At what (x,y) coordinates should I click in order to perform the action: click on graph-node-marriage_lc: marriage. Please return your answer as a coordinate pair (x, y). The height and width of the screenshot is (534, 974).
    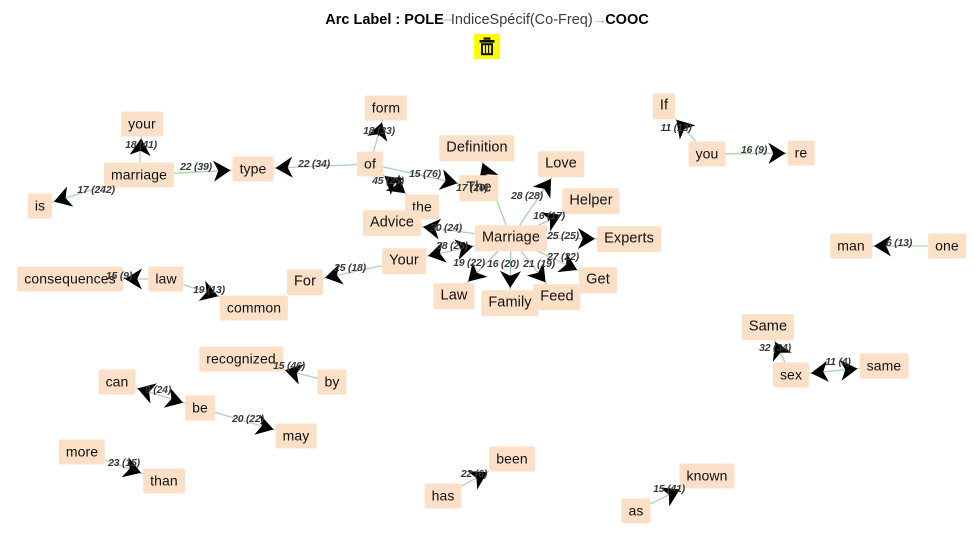
    Looking at the image, I should click on (139, 175).